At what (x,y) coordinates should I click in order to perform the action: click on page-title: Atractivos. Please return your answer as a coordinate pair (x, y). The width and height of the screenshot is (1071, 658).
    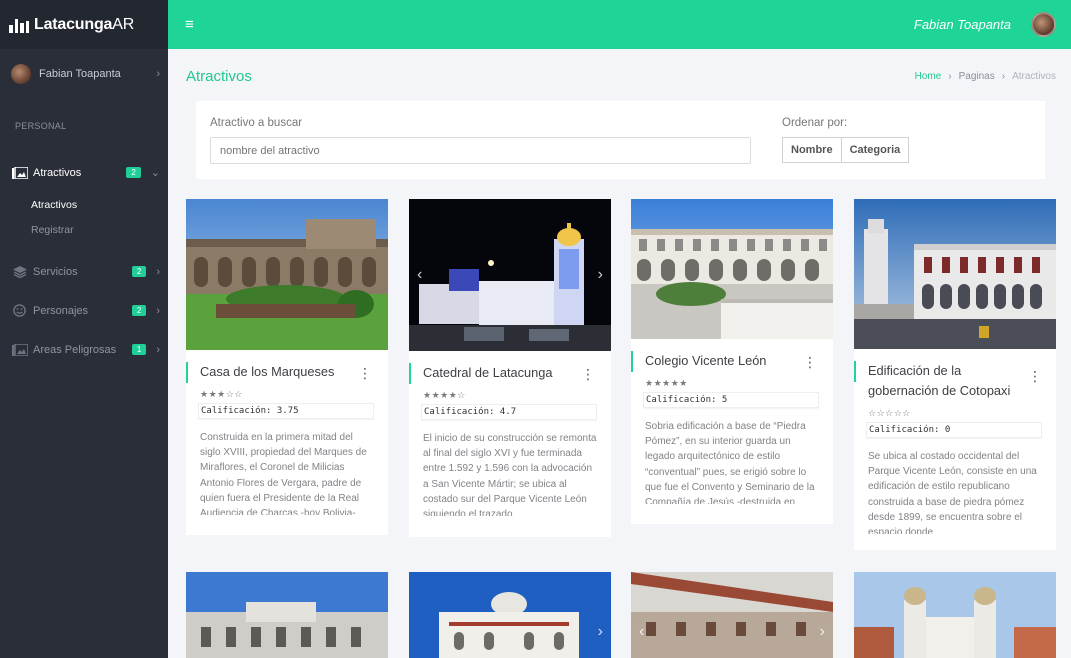
    Looking at the image, I should click on (219, 76).